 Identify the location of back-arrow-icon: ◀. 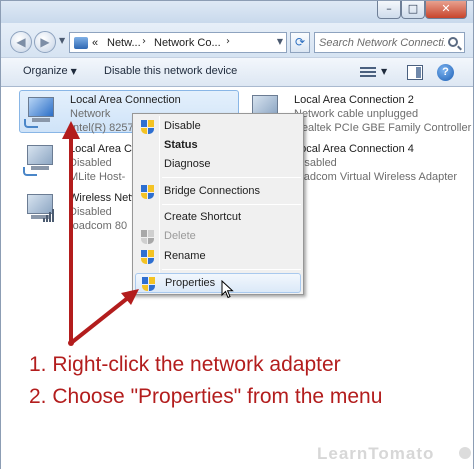
(21, 42).